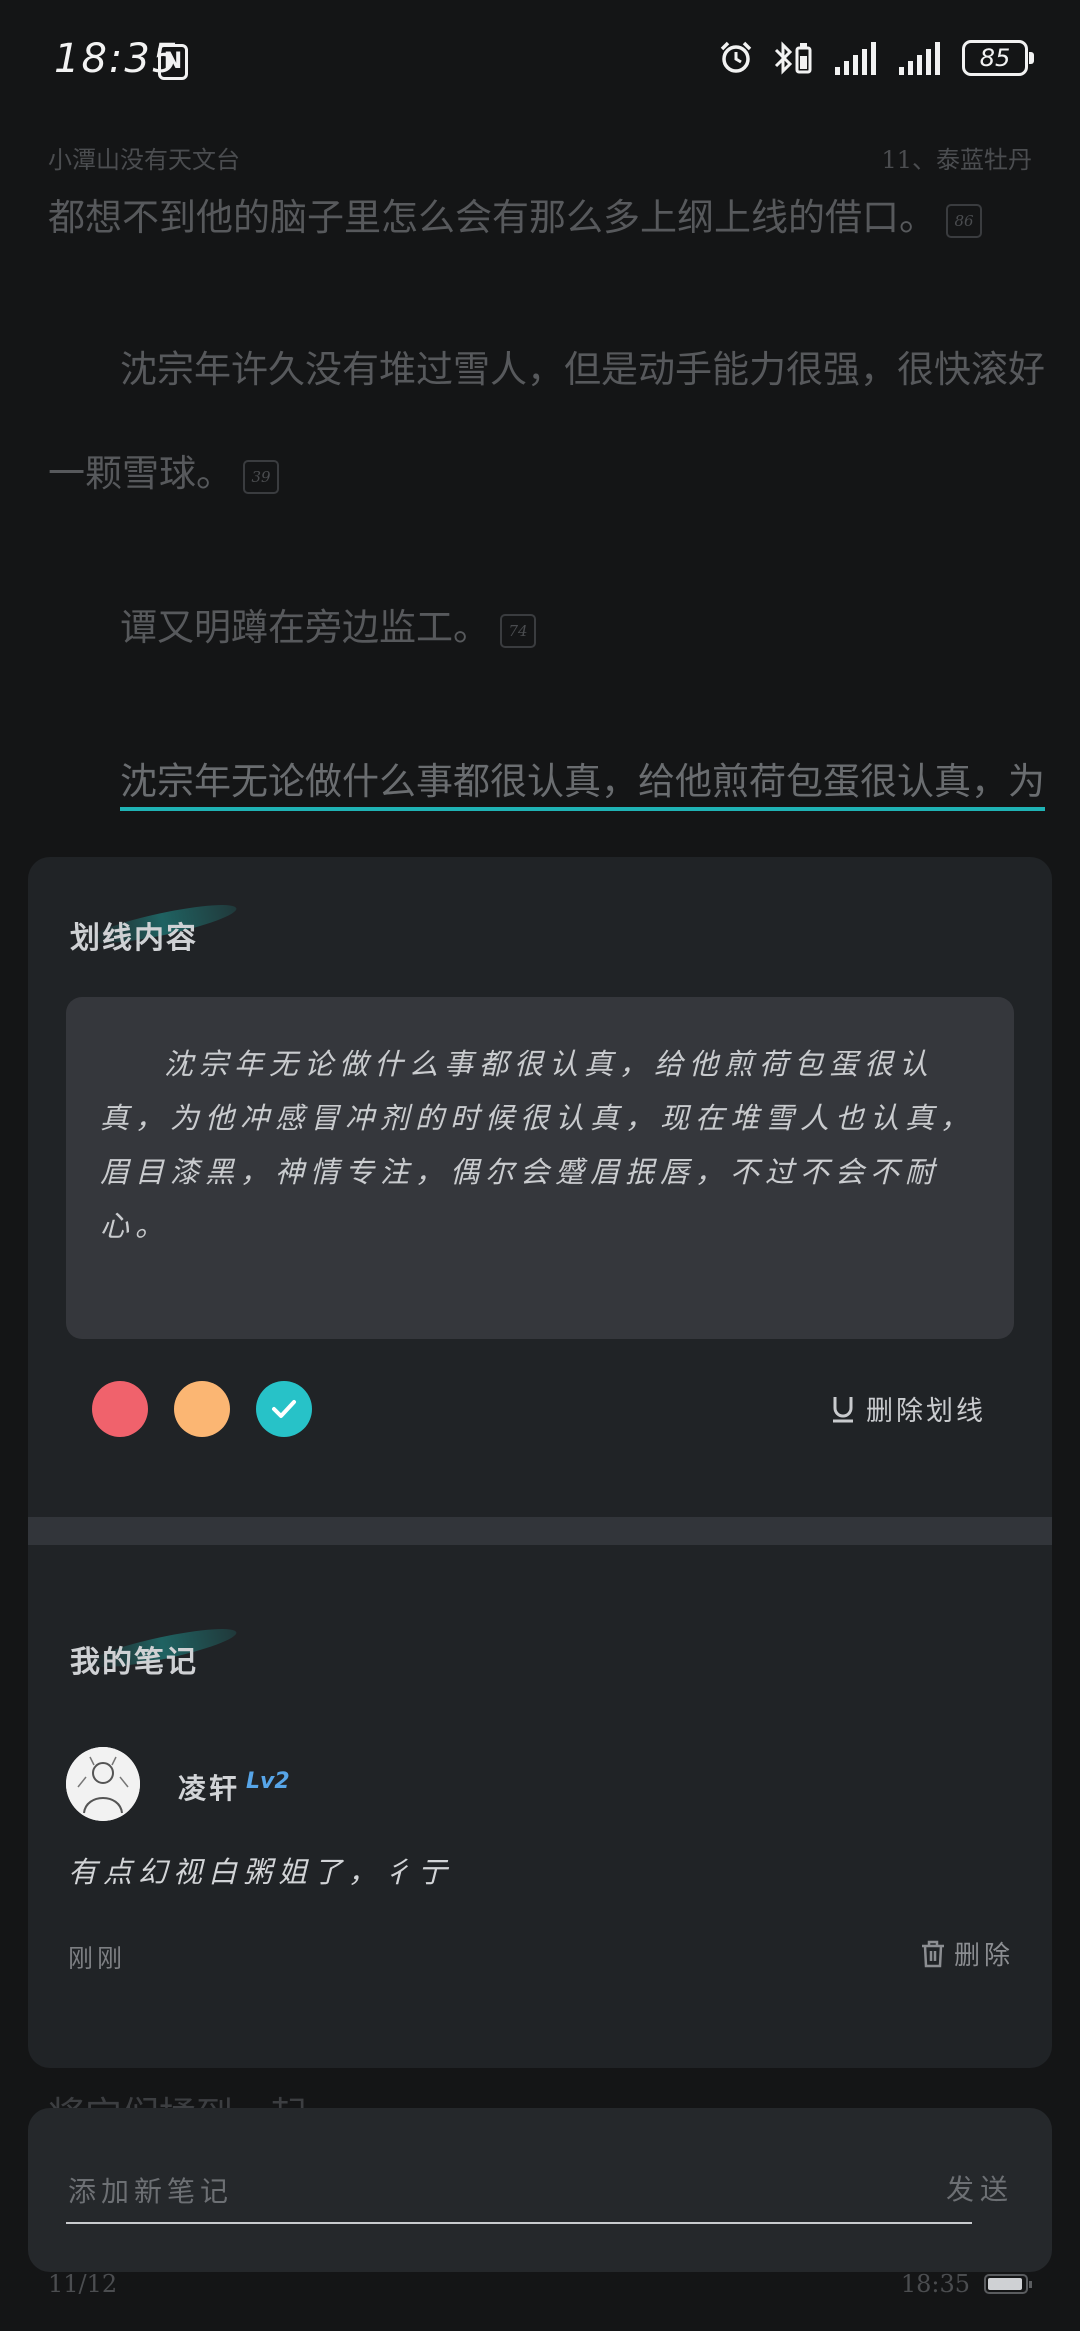 The width and height of the screenshot is (1080, 2331). Describe the element at coordinates (935, 2284) in the screenshot. I see `footer-time: 18:35` at that location.